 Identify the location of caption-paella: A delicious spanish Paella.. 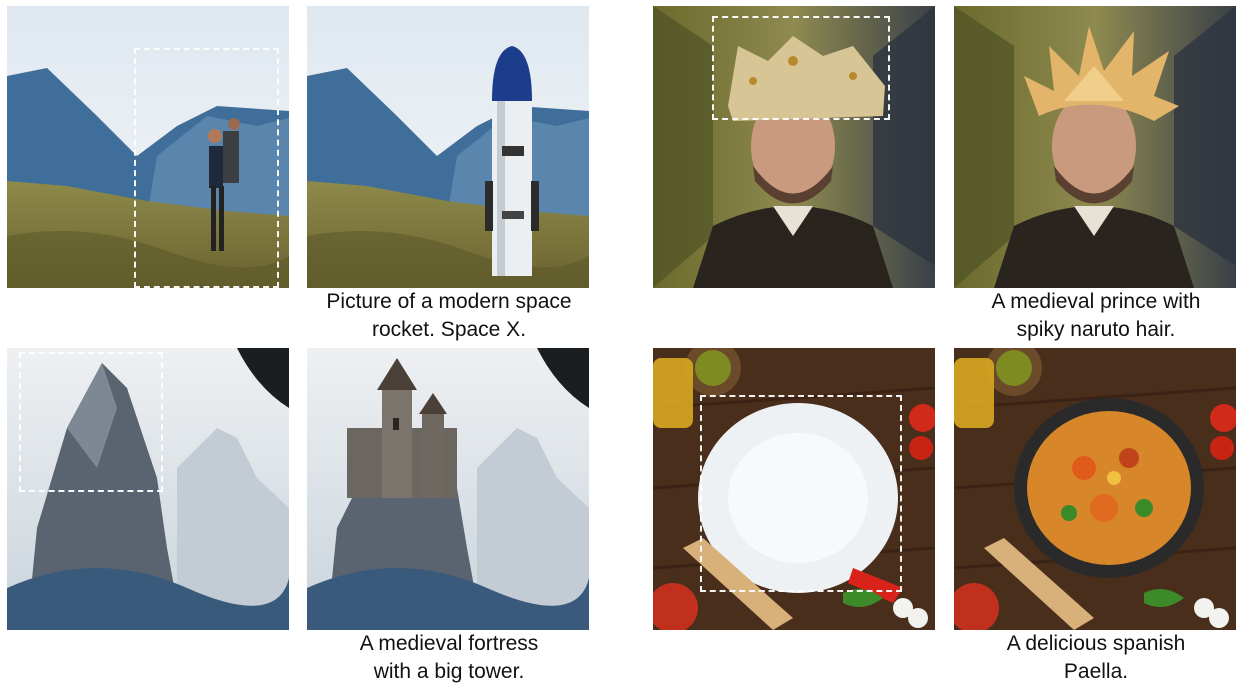
(1096, 657).